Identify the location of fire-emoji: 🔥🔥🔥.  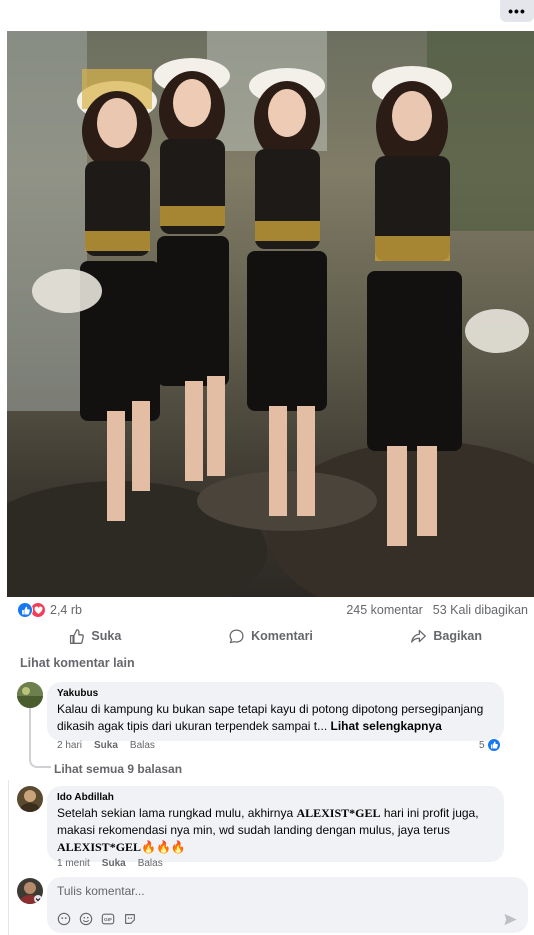
(163, 847).